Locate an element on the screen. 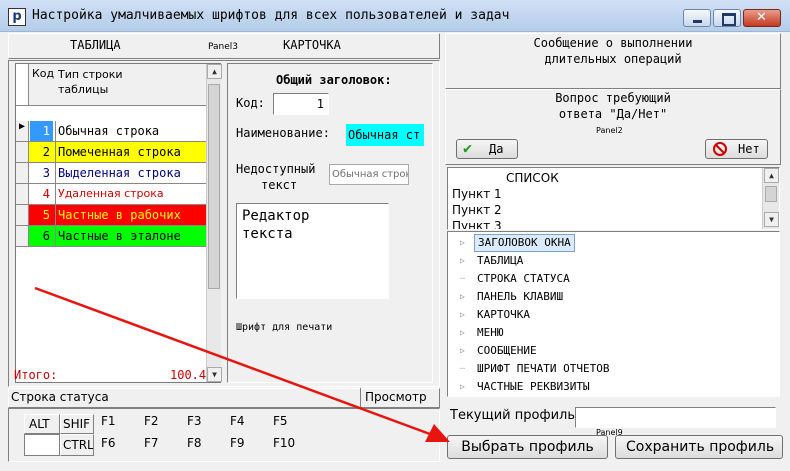  current-profile-field is located at coordinates (675, 417).